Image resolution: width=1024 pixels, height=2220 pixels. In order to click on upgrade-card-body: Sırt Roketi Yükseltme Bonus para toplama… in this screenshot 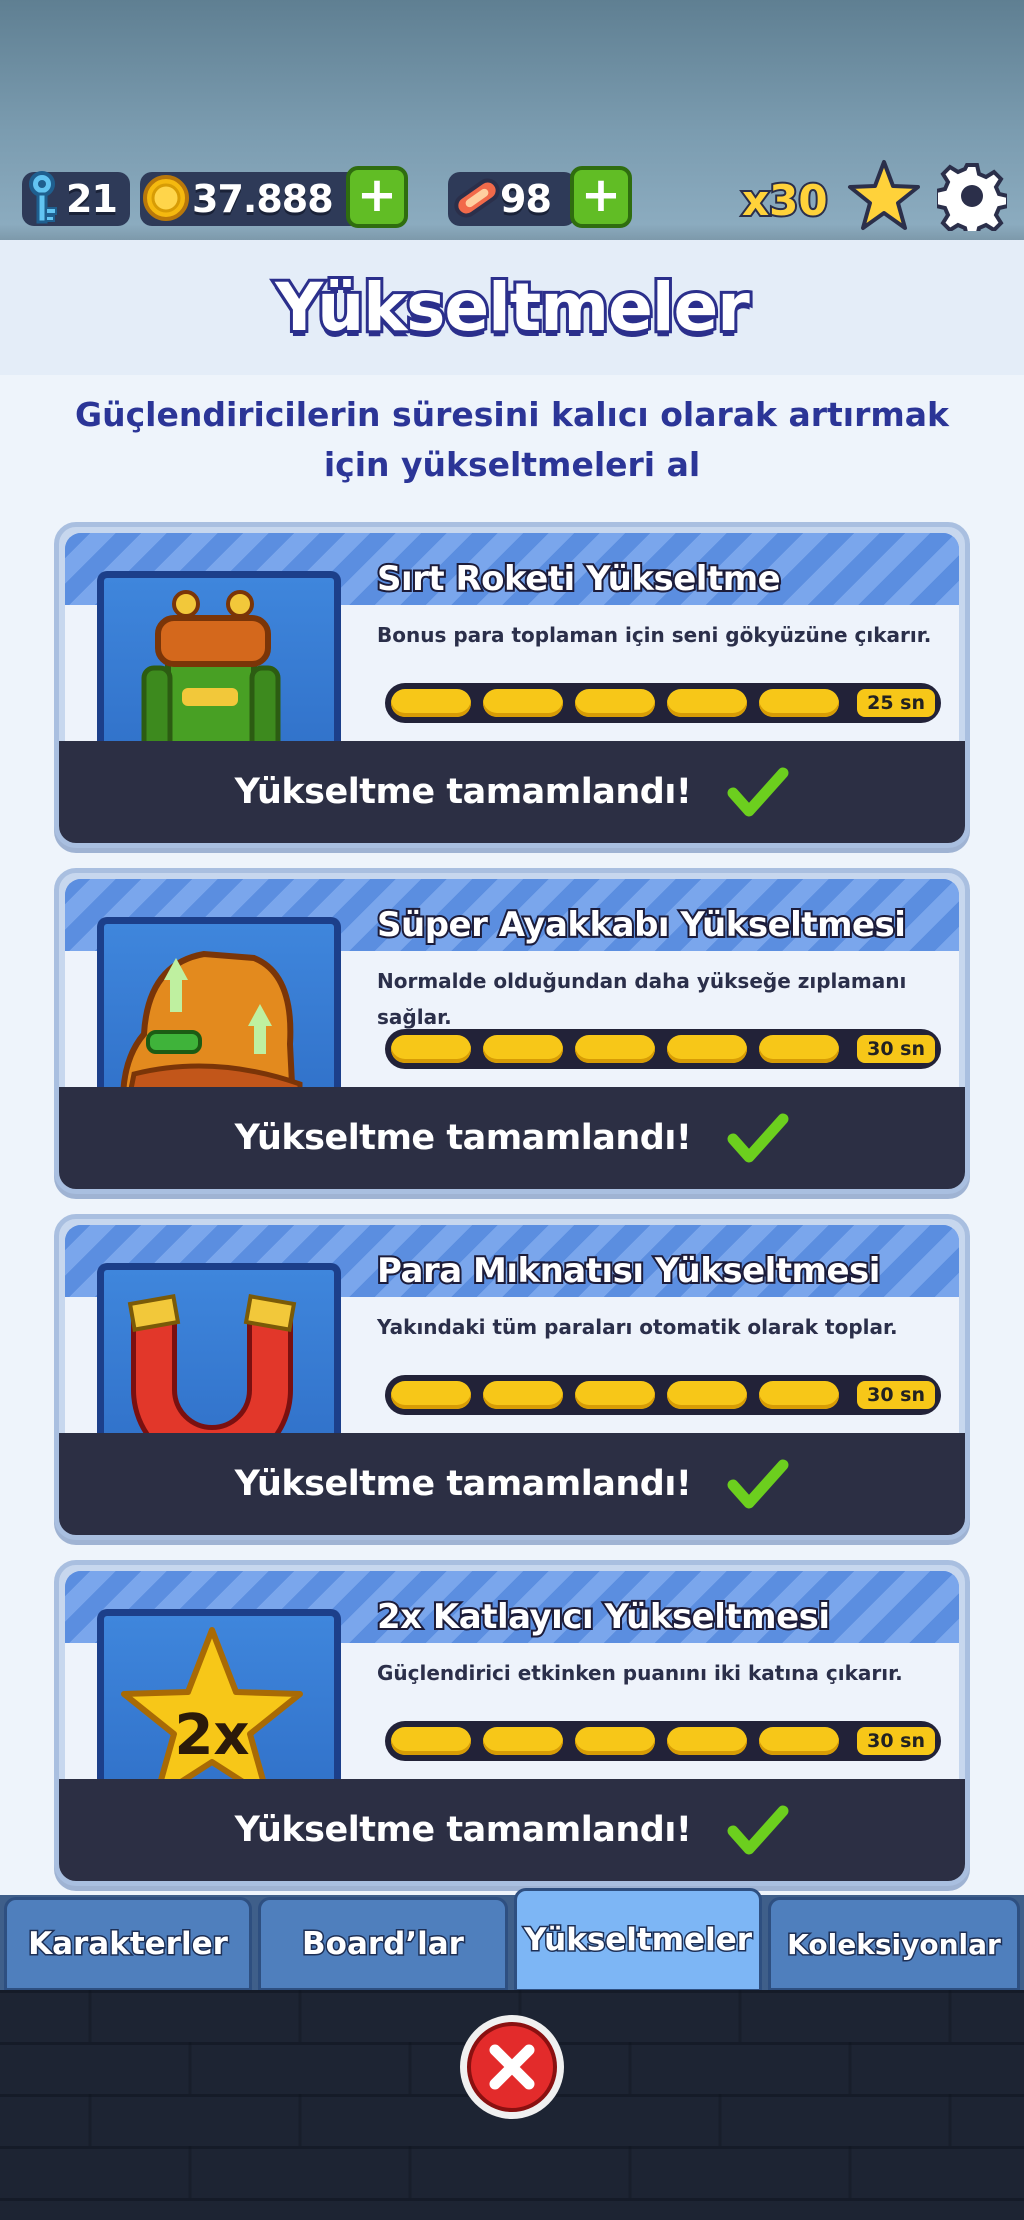, I will do `click(512, 639)`.